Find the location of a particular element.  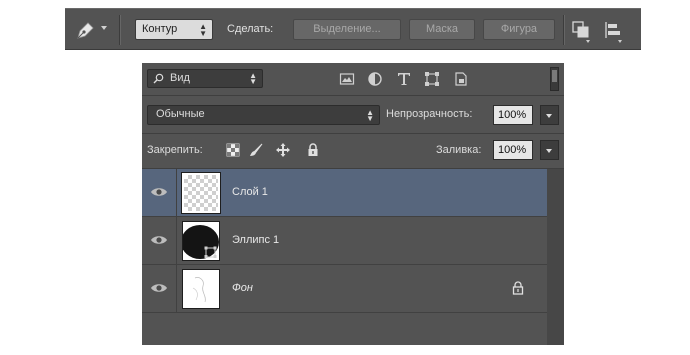

filter-toggle-switch is located at coordinates (554, 79).